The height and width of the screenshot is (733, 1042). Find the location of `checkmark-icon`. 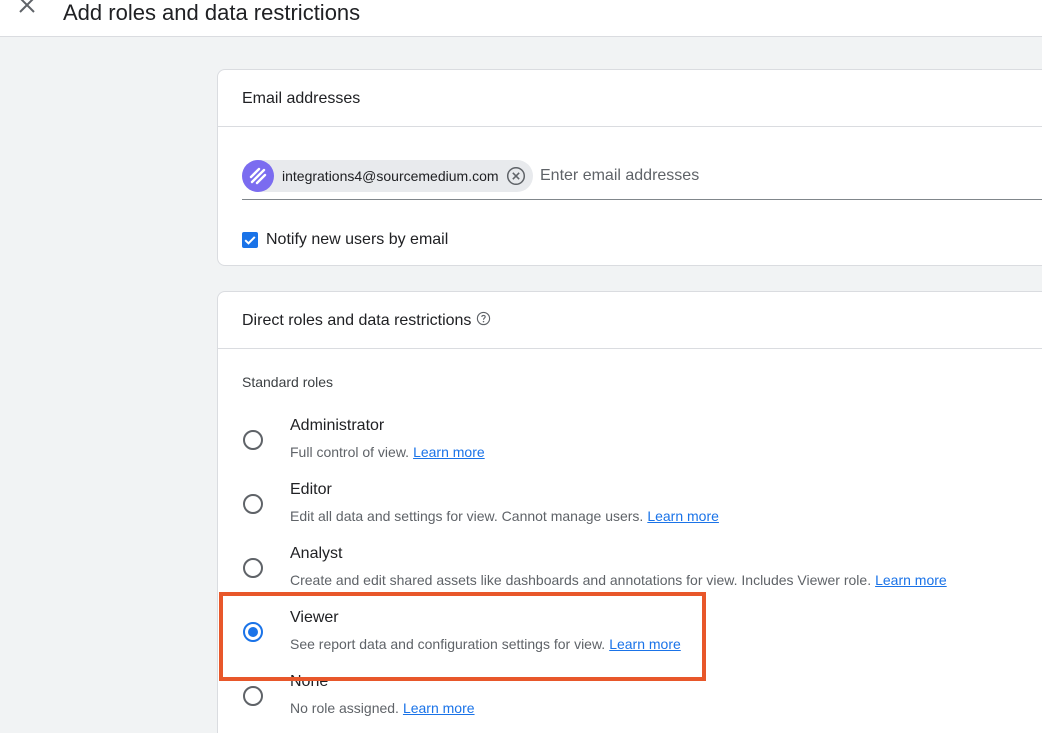

checkmark-icon is located at coordinates (250, 240).